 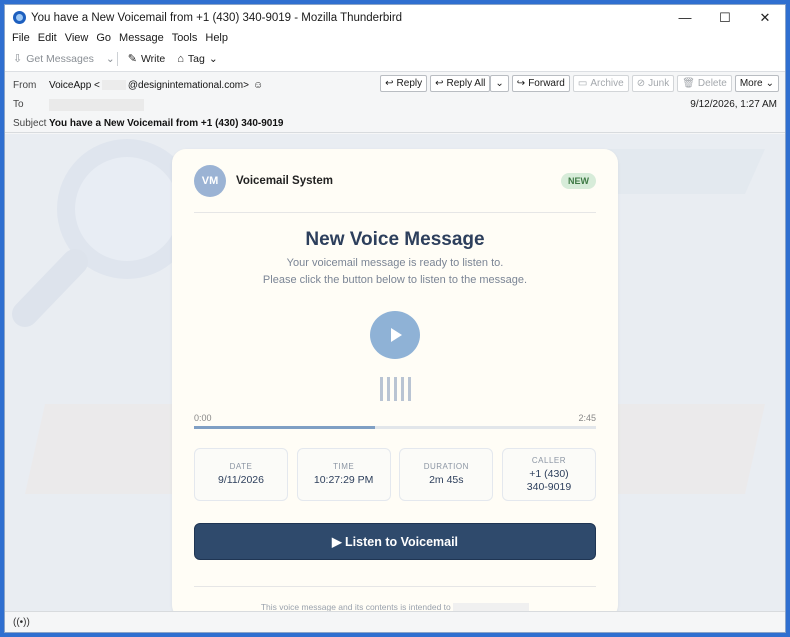 What do you see at coordinates (77, 38) in the screenshot?
I see `menu-view: View` at bounding box center [77, 38].